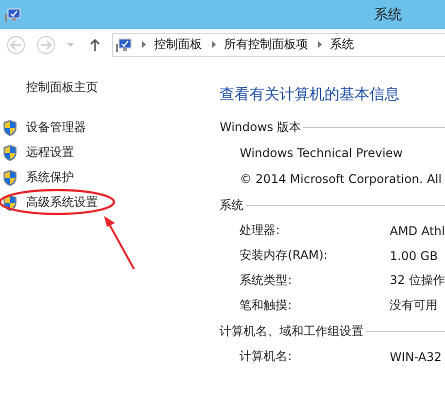 The width and height of the screenshot is (445, 401). Describe the element at coordinates (310, 94) in the screenshot. I see `page-heading: 查看有关计算机的基本信息` at that location.